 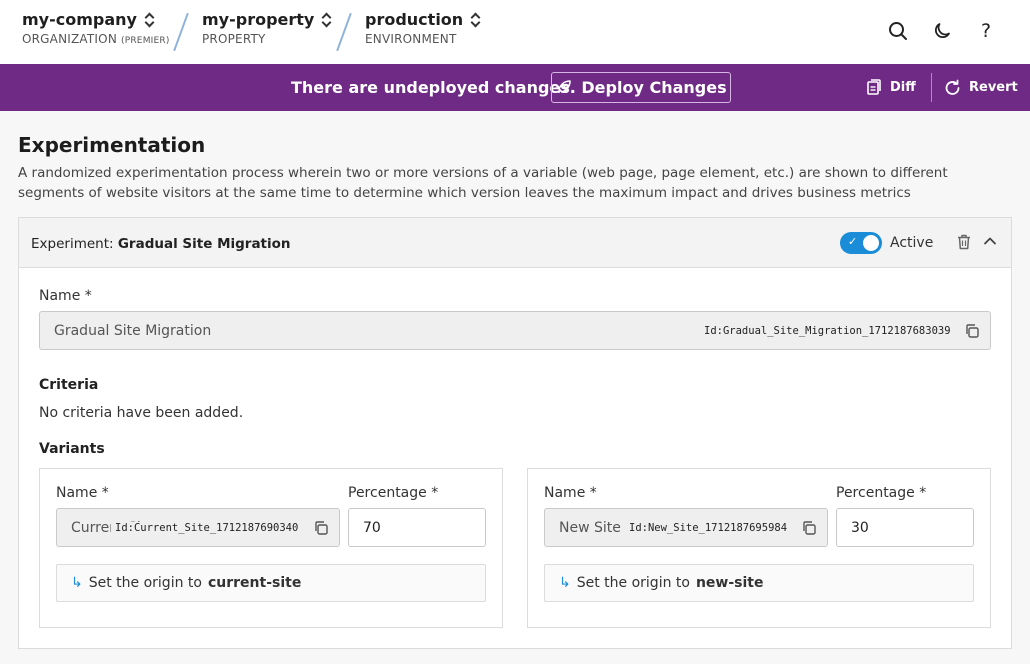 What do you see at coordinates (205, 528) in the screenshot?
I see `variant-id: Id:Current_Site_1712187690340` at bounding box center [205, 528].